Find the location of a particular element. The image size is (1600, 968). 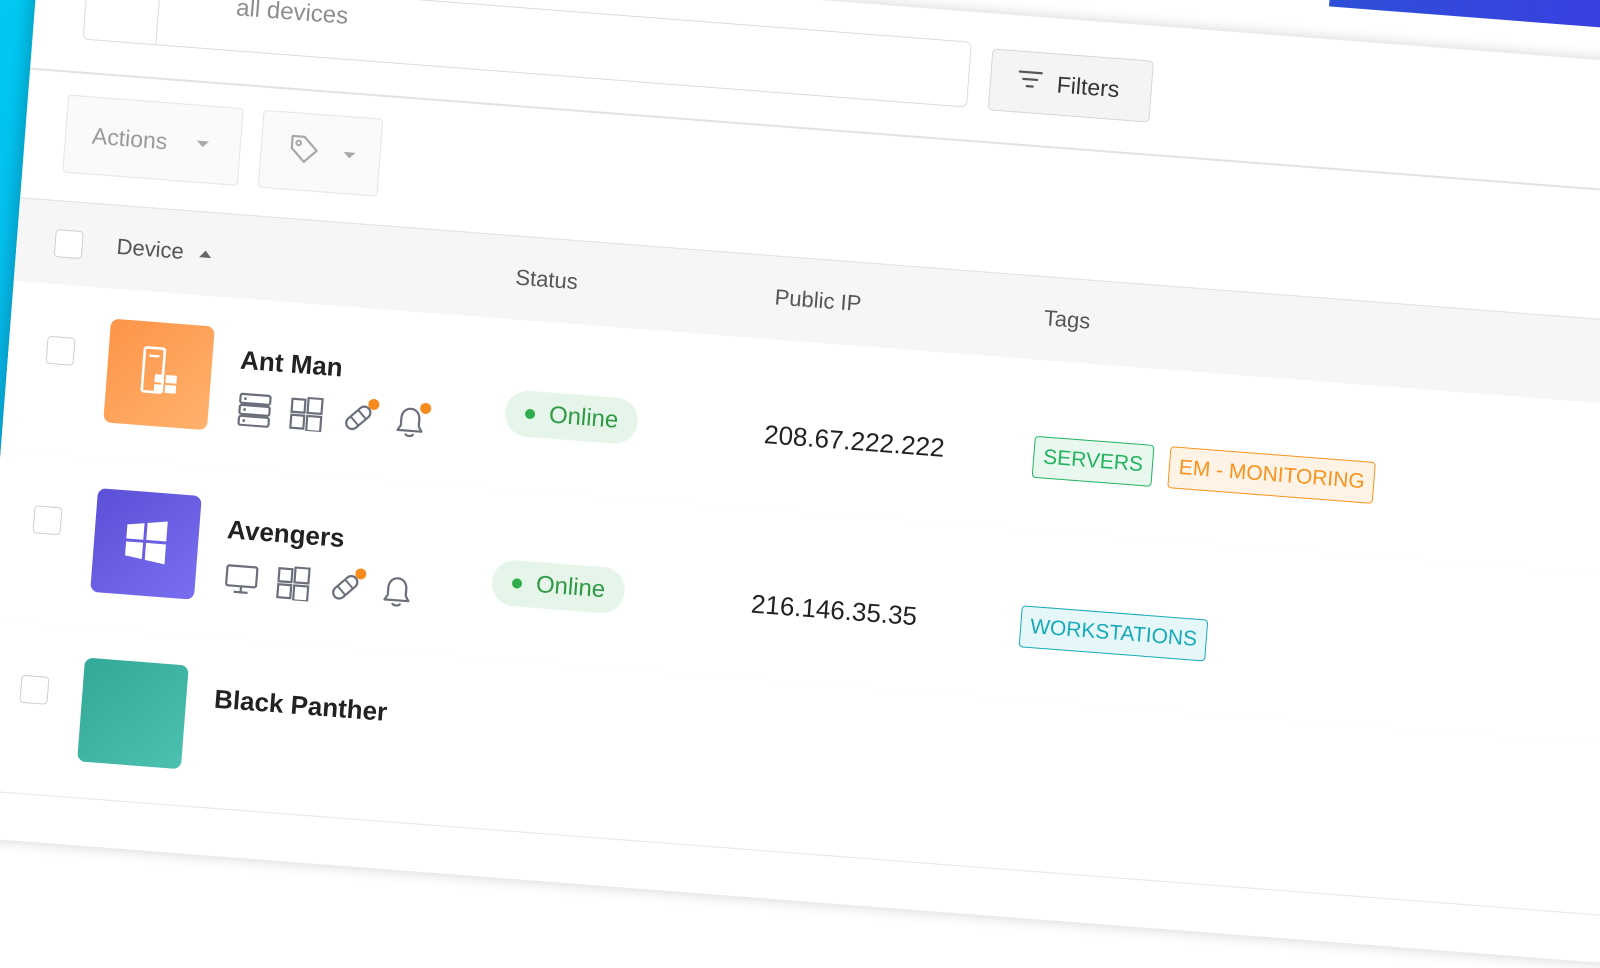

tag-list: WORKSTATIONS is located at coordinates (1114, 633).